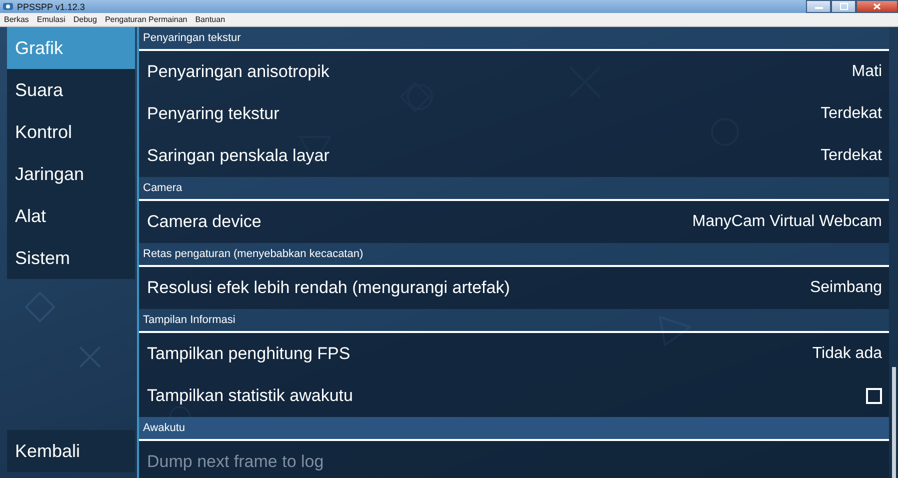  I want to click on setting-row: Saringan penskala layar Terdekat, so click(514, 156).